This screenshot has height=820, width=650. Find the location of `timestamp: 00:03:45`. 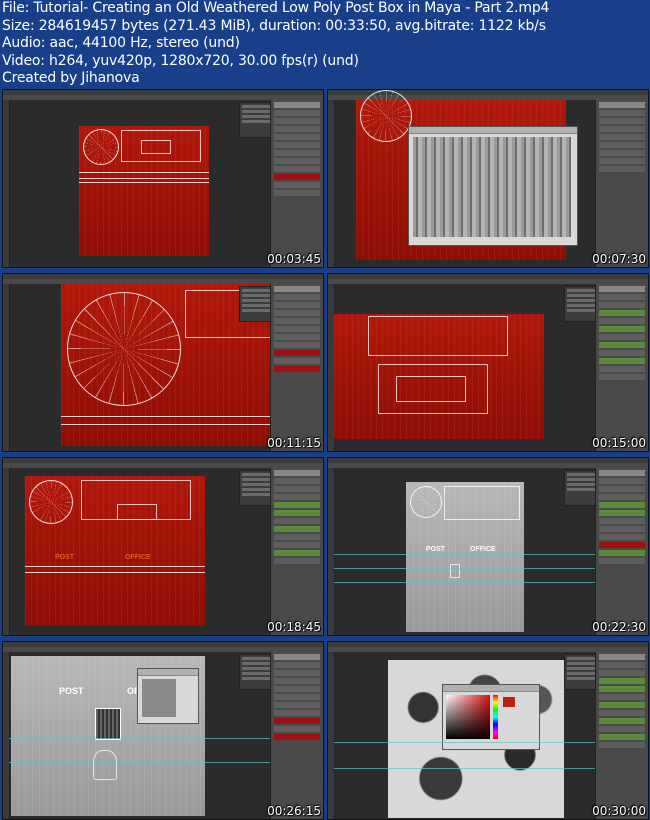

timestamp: 00:03:45 is located at coordinates (294, 259).